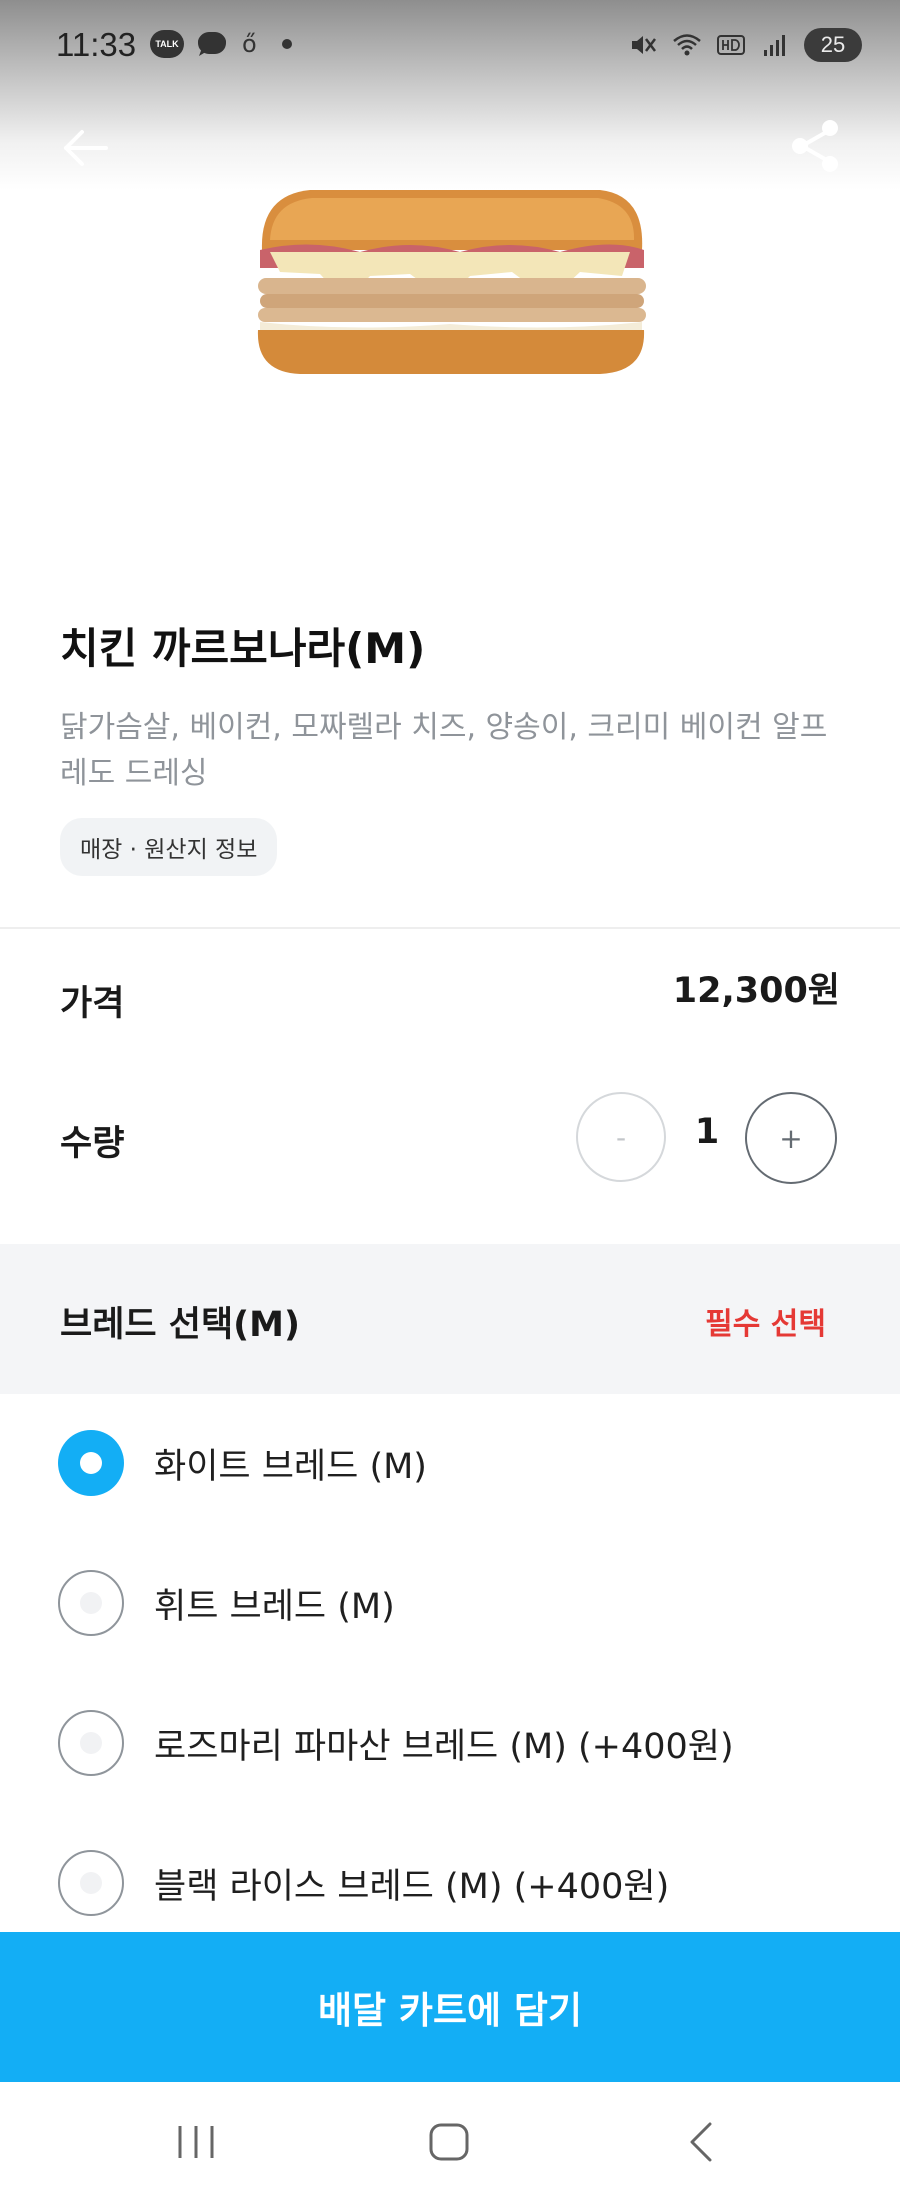 Image resolution: width=900 pixels, height=2200 pixels. What do you see at coordinates (765, 1324) in the screenshot?
I see `required-badge: 필수 선택` at bounding box center [765, 1324].